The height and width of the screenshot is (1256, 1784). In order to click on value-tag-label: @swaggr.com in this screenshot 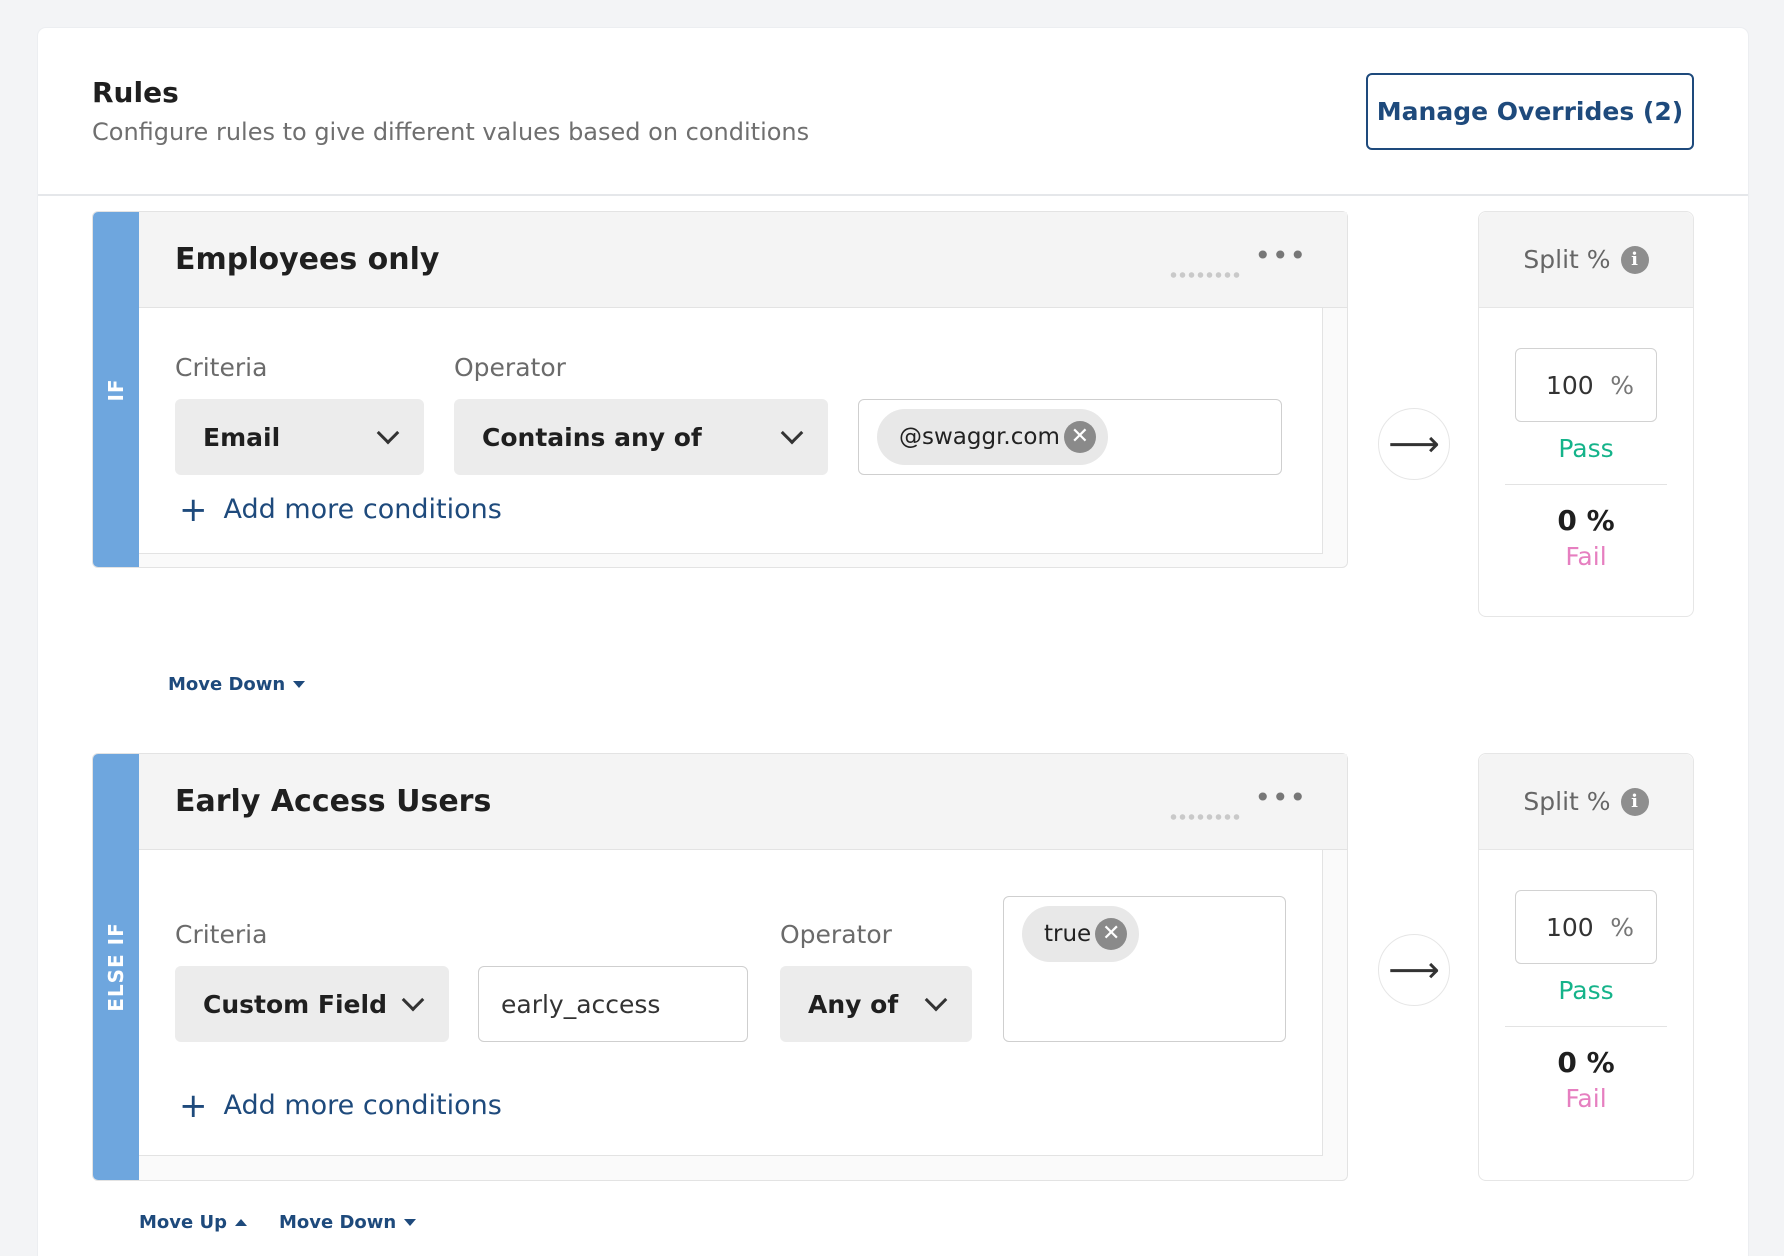, I will do `click(979, 437)`.